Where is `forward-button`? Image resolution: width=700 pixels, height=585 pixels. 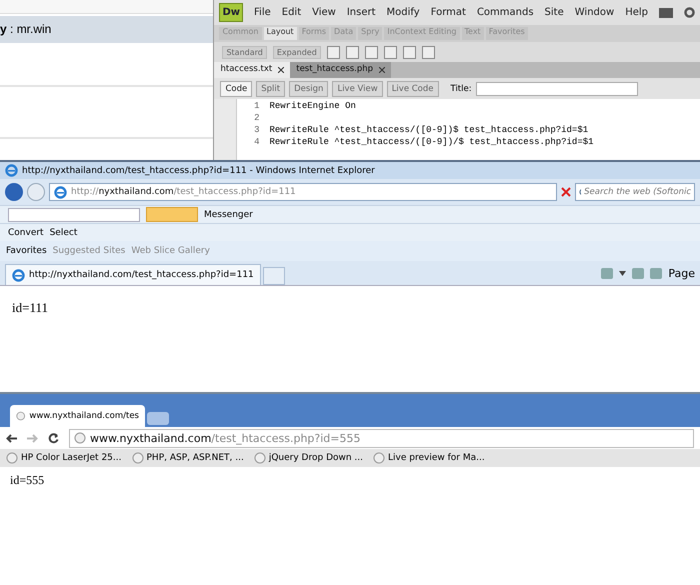
forward-button is located at coordinates (36, 192).